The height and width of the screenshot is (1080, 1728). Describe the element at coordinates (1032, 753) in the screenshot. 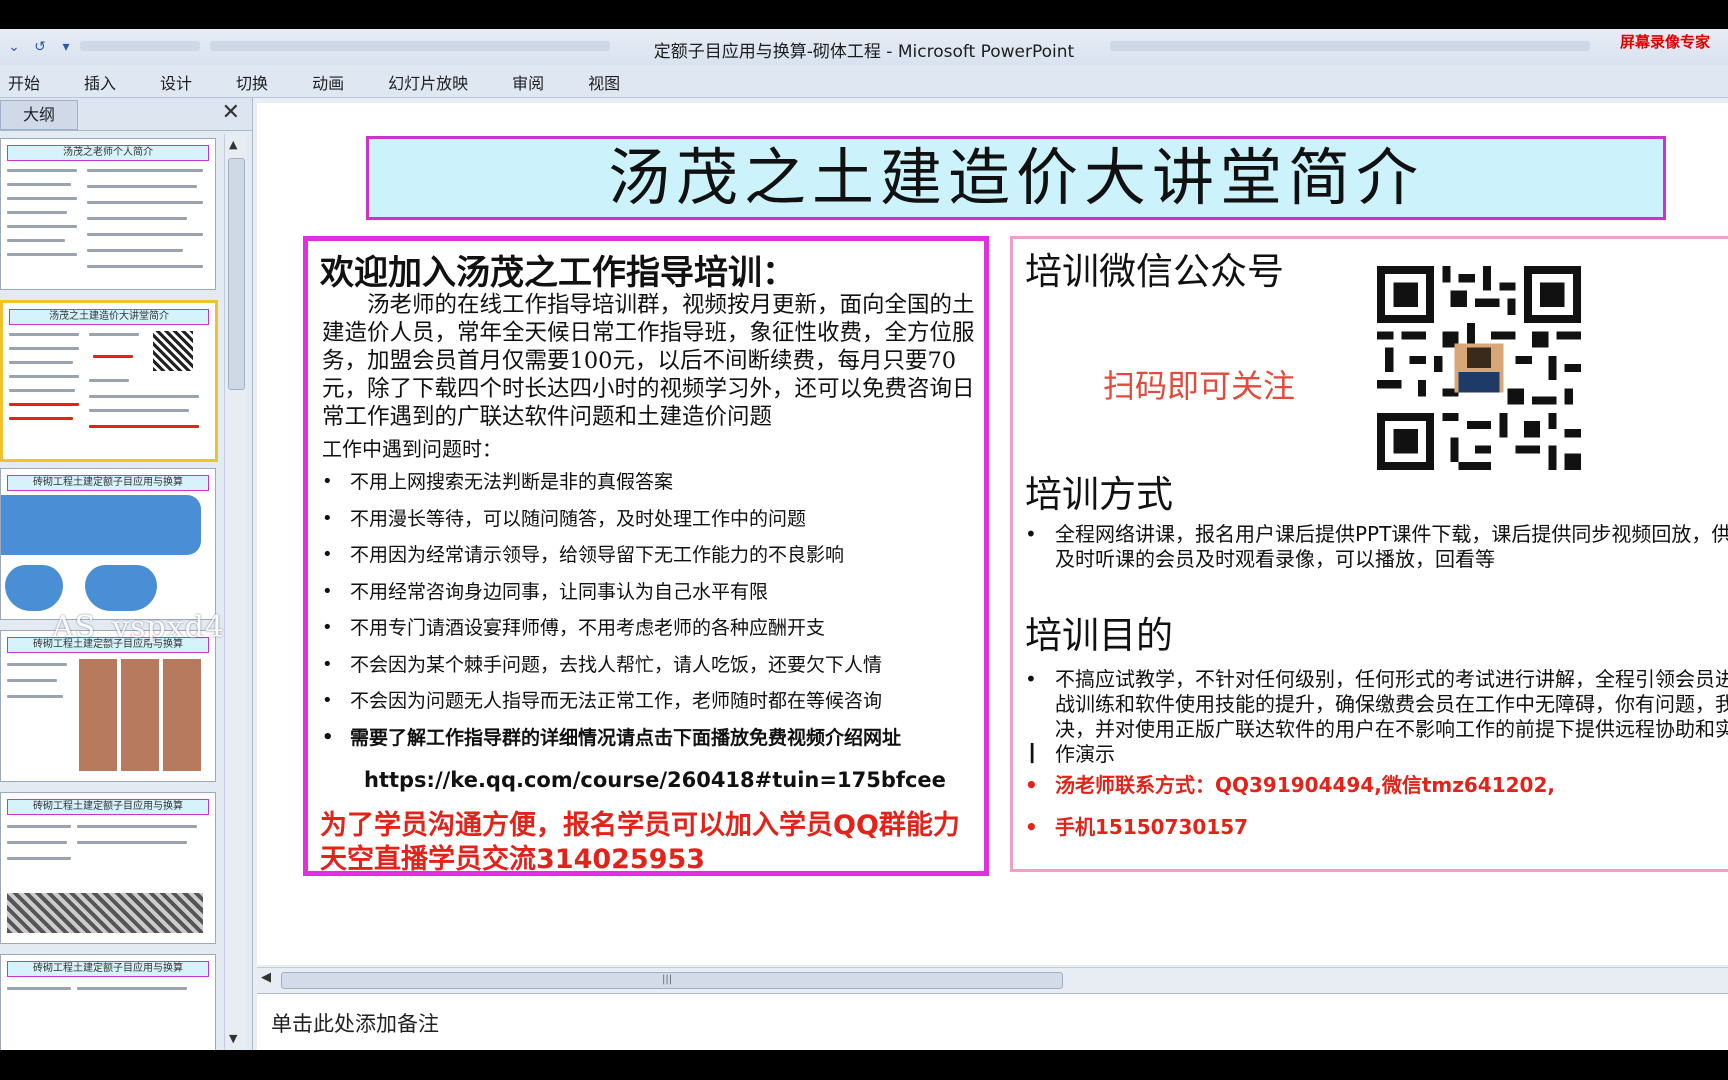

I see `text-cursor-icon: I` at that location.